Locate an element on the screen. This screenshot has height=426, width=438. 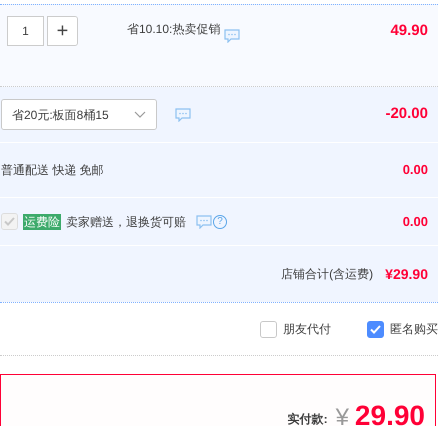
item-price: 49.90 is located at coordinates (409, 31).